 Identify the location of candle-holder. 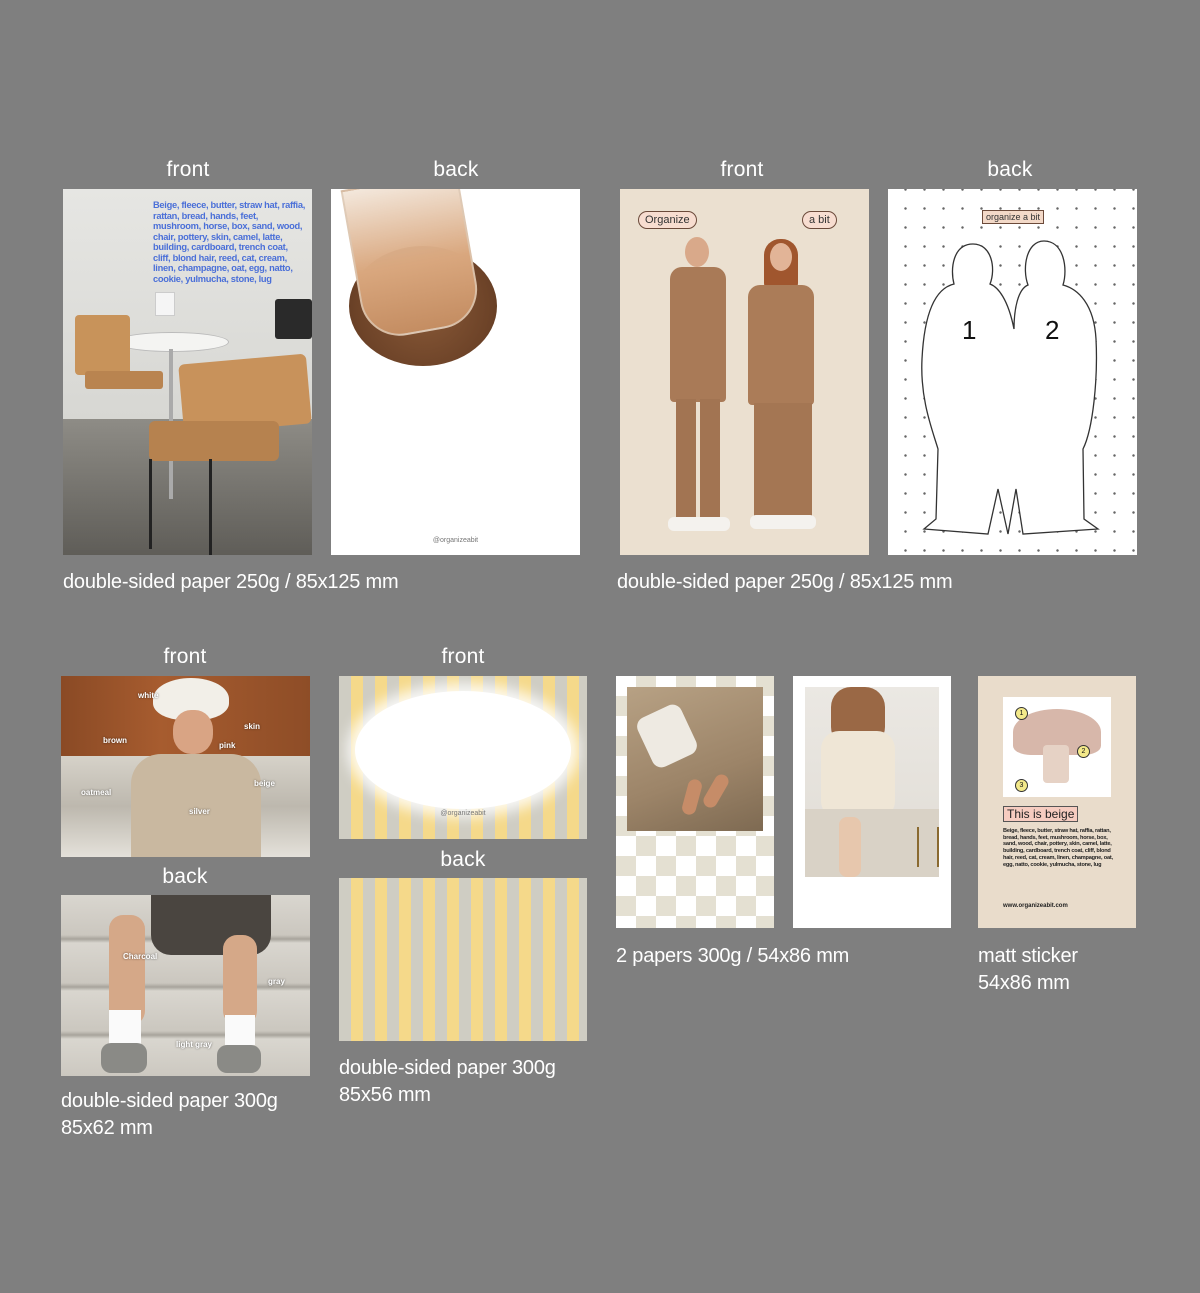
(928, 847).